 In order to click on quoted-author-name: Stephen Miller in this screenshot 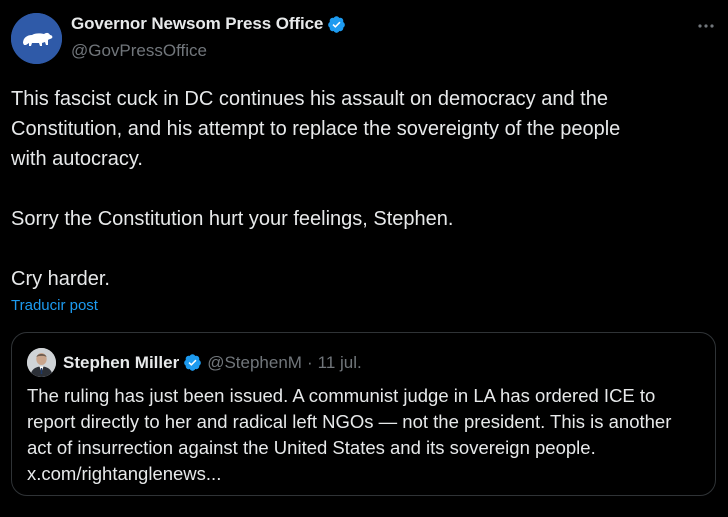, I will do `click(121, 363)`.